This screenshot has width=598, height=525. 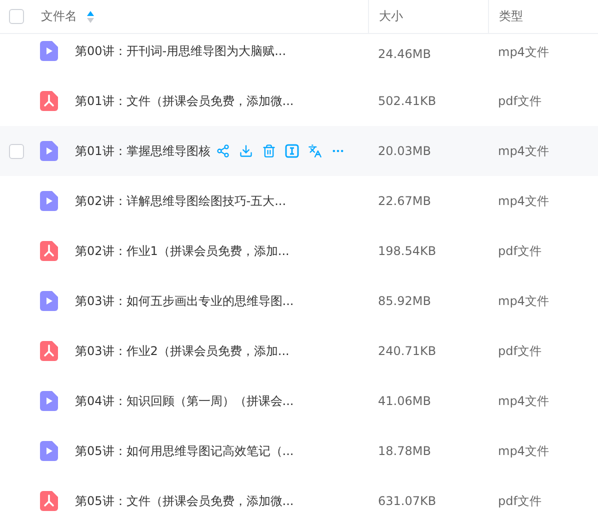 I want to click on file-row: 第00讲：开刊词-用思维导图为大脑赋... 24.46MB mp4文件, so click(x=299, y=55).